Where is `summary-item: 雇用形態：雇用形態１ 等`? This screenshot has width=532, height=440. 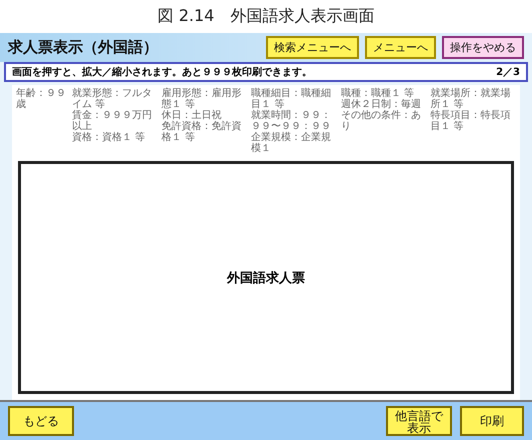 summary-item: 雇用形態：雇用形態１ 等 is located at coordinates (202, 99).